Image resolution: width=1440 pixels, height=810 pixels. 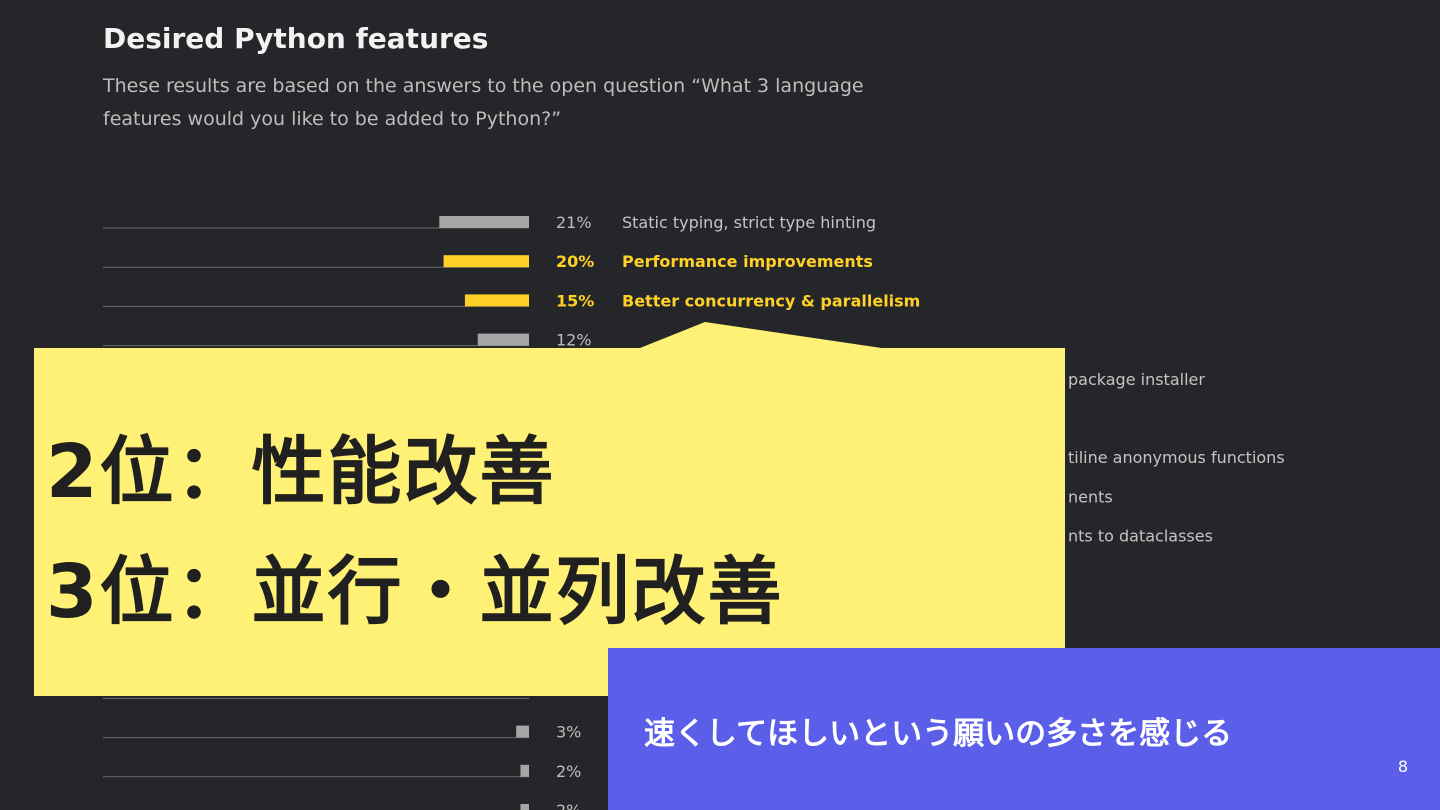 What do you see at coordinates (574, 340) in the screenshot?
I see `bar-value-label: 12%` at bounding box center [574, 340].